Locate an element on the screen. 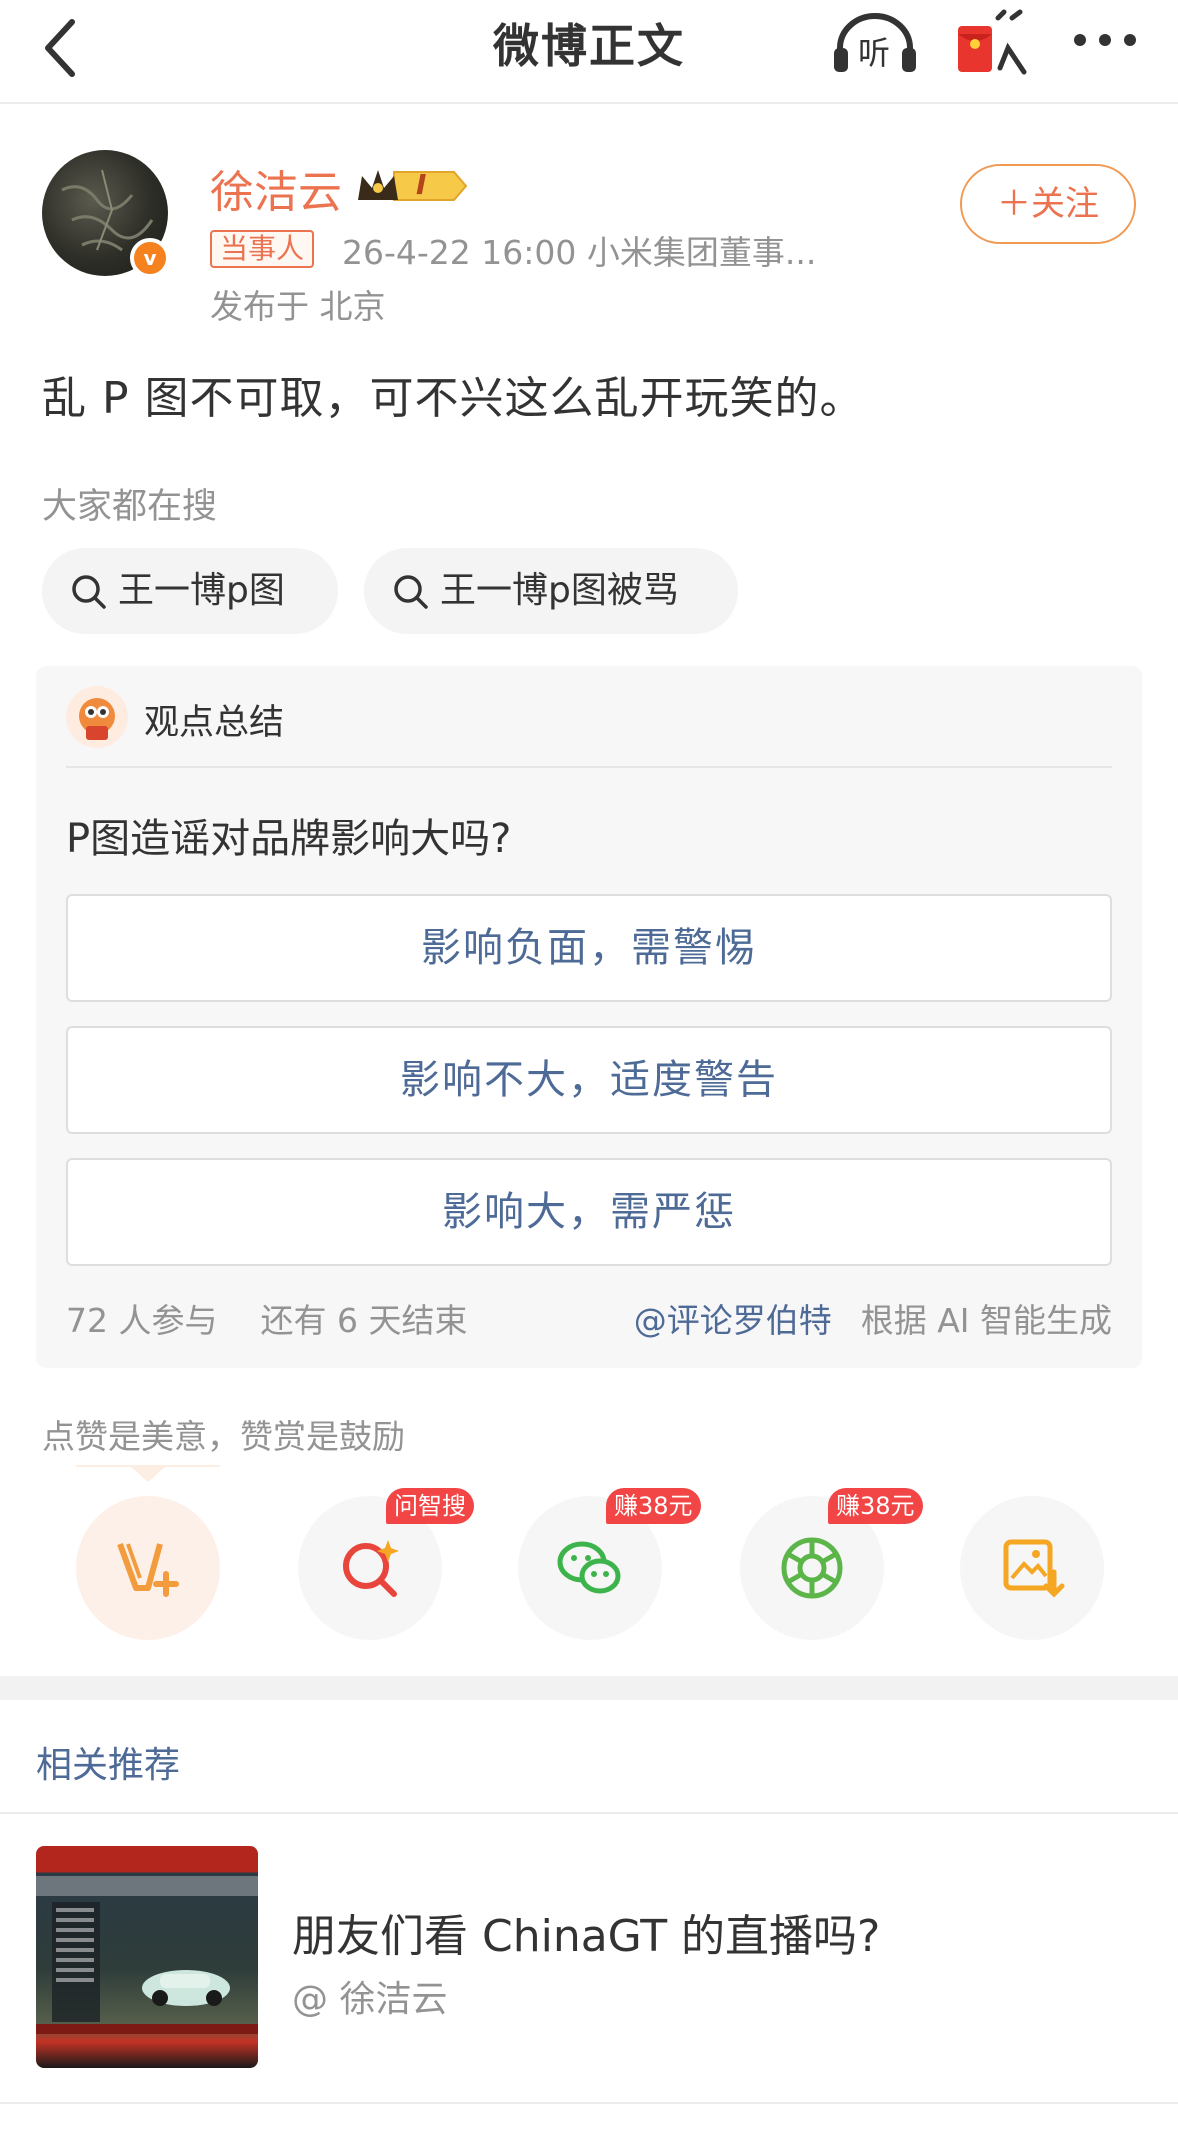  poll-question: P图造谣对品牌影响大吗? is located at coordinates (289, 839).